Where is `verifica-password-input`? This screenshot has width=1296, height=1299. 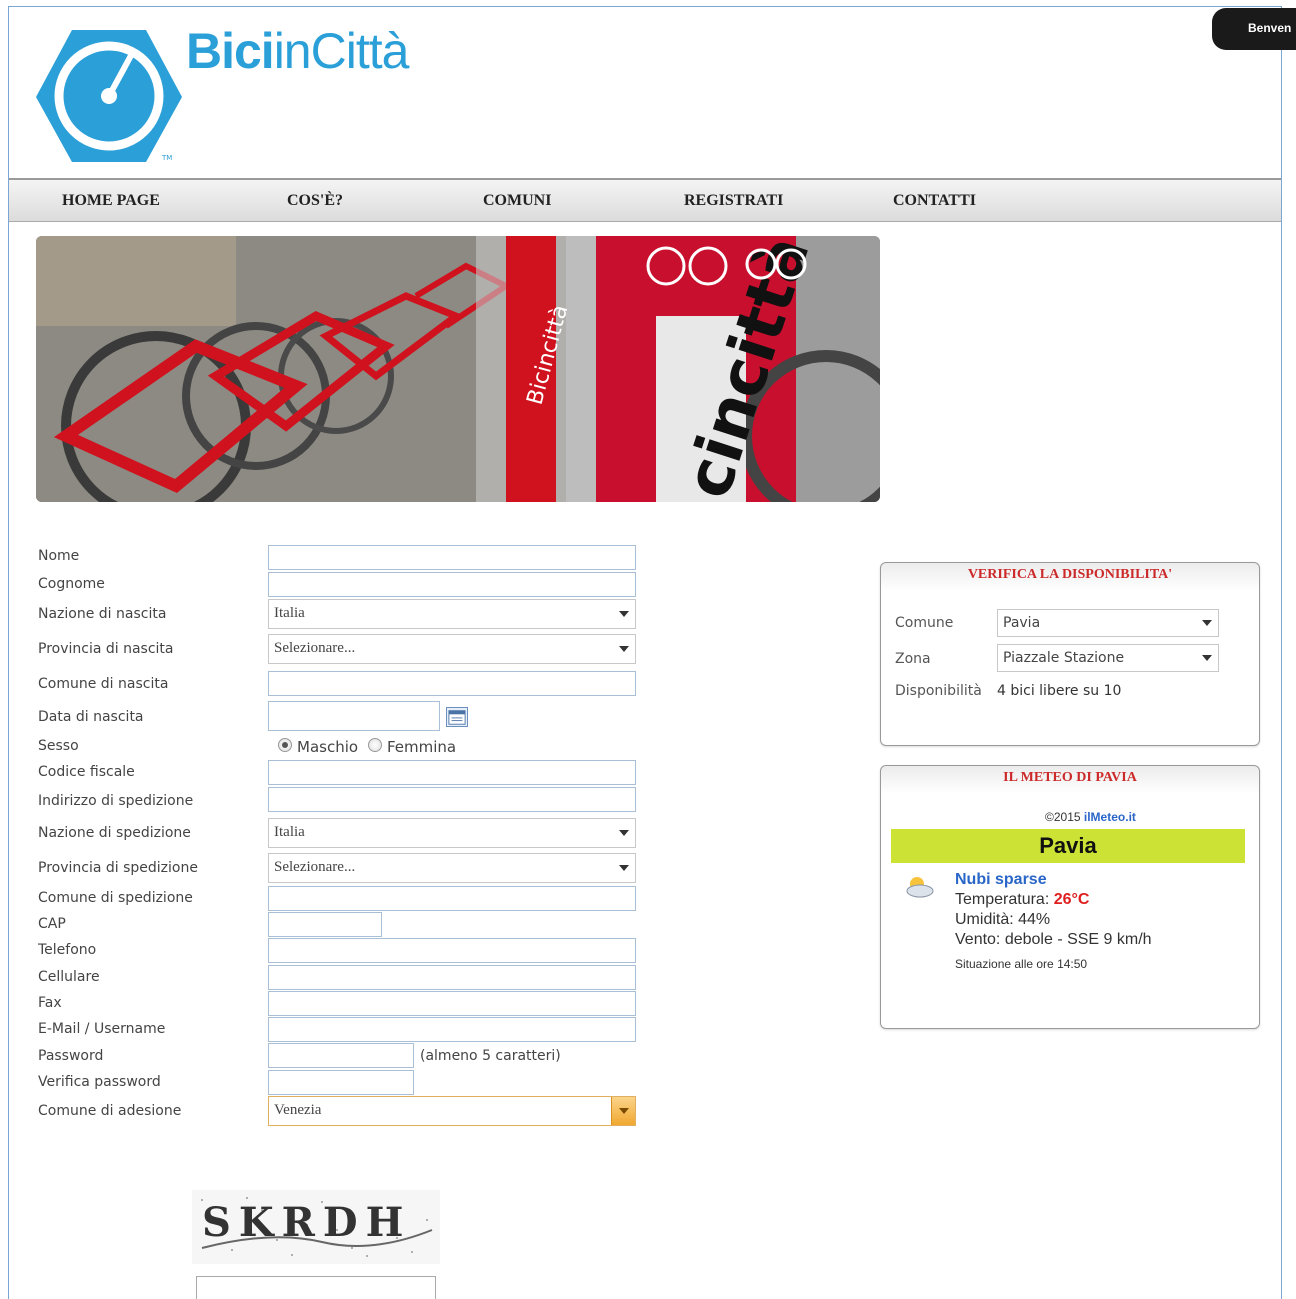 verifica-password-input is located at coordinates (341, 1082).